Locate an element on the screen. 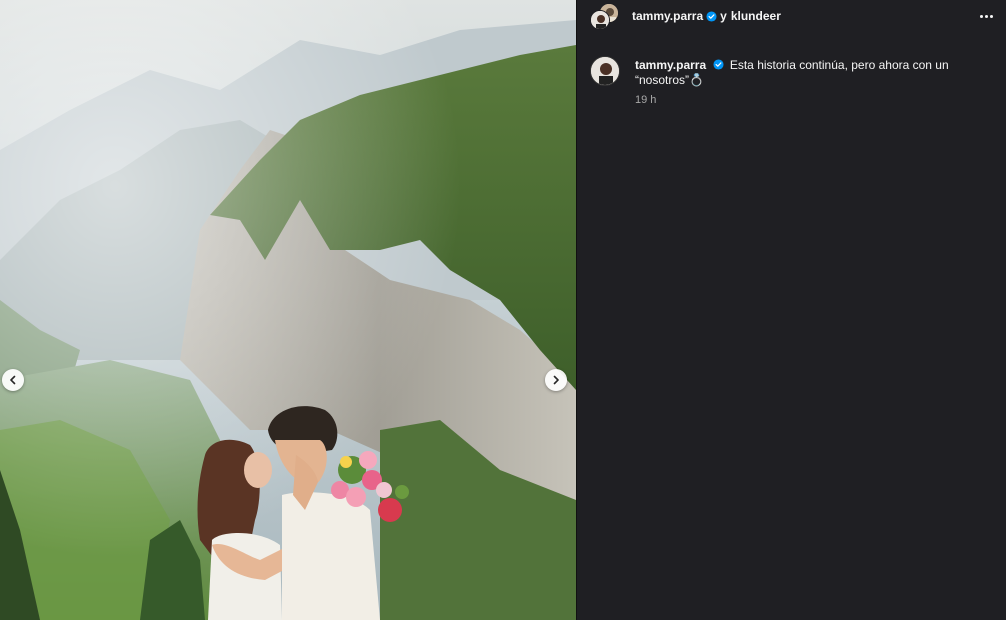 The height and width of the screenshot is (620, 1006). carousel-next-button is located at coordinates (556, 380).